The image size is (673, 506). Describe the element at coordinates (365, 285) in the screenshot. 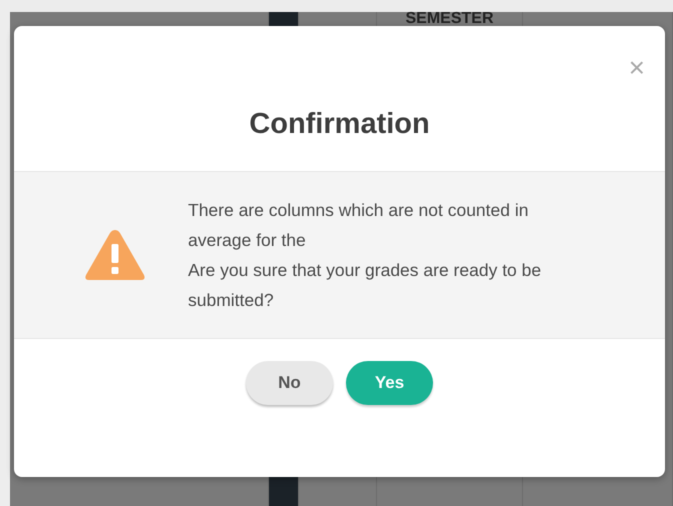

I see `message-text: Are you sure that your grades are ready to be submitted?` at that location.